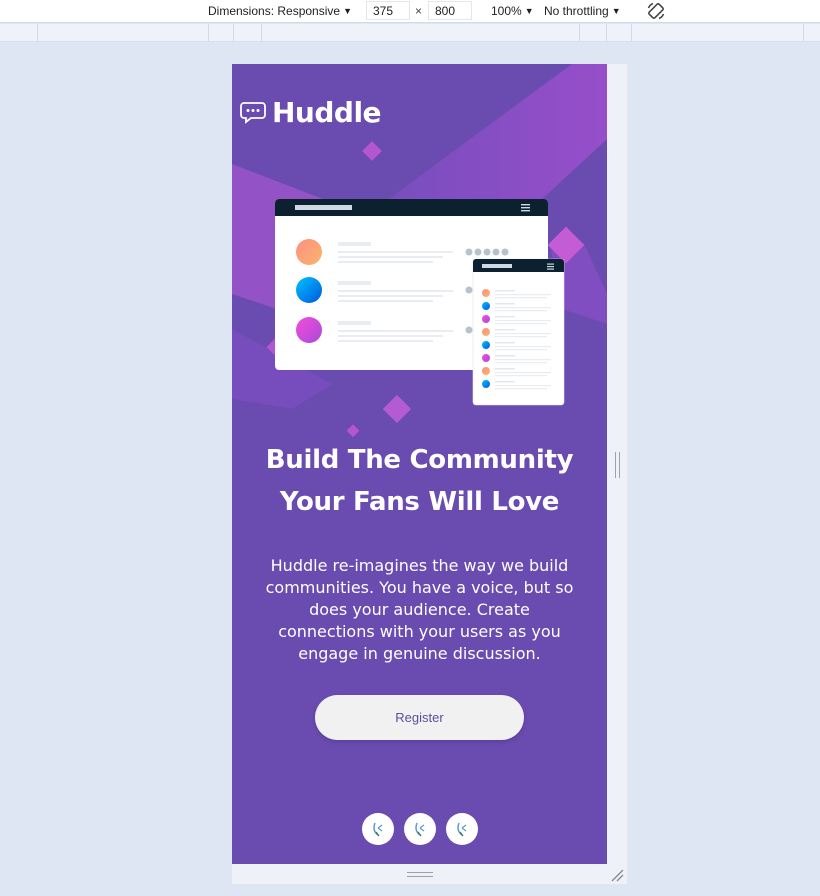 The image size is (820, 896). Describe the element at coordinates (450, 10) in the screenshot. I see `height-input: 800` at that location.